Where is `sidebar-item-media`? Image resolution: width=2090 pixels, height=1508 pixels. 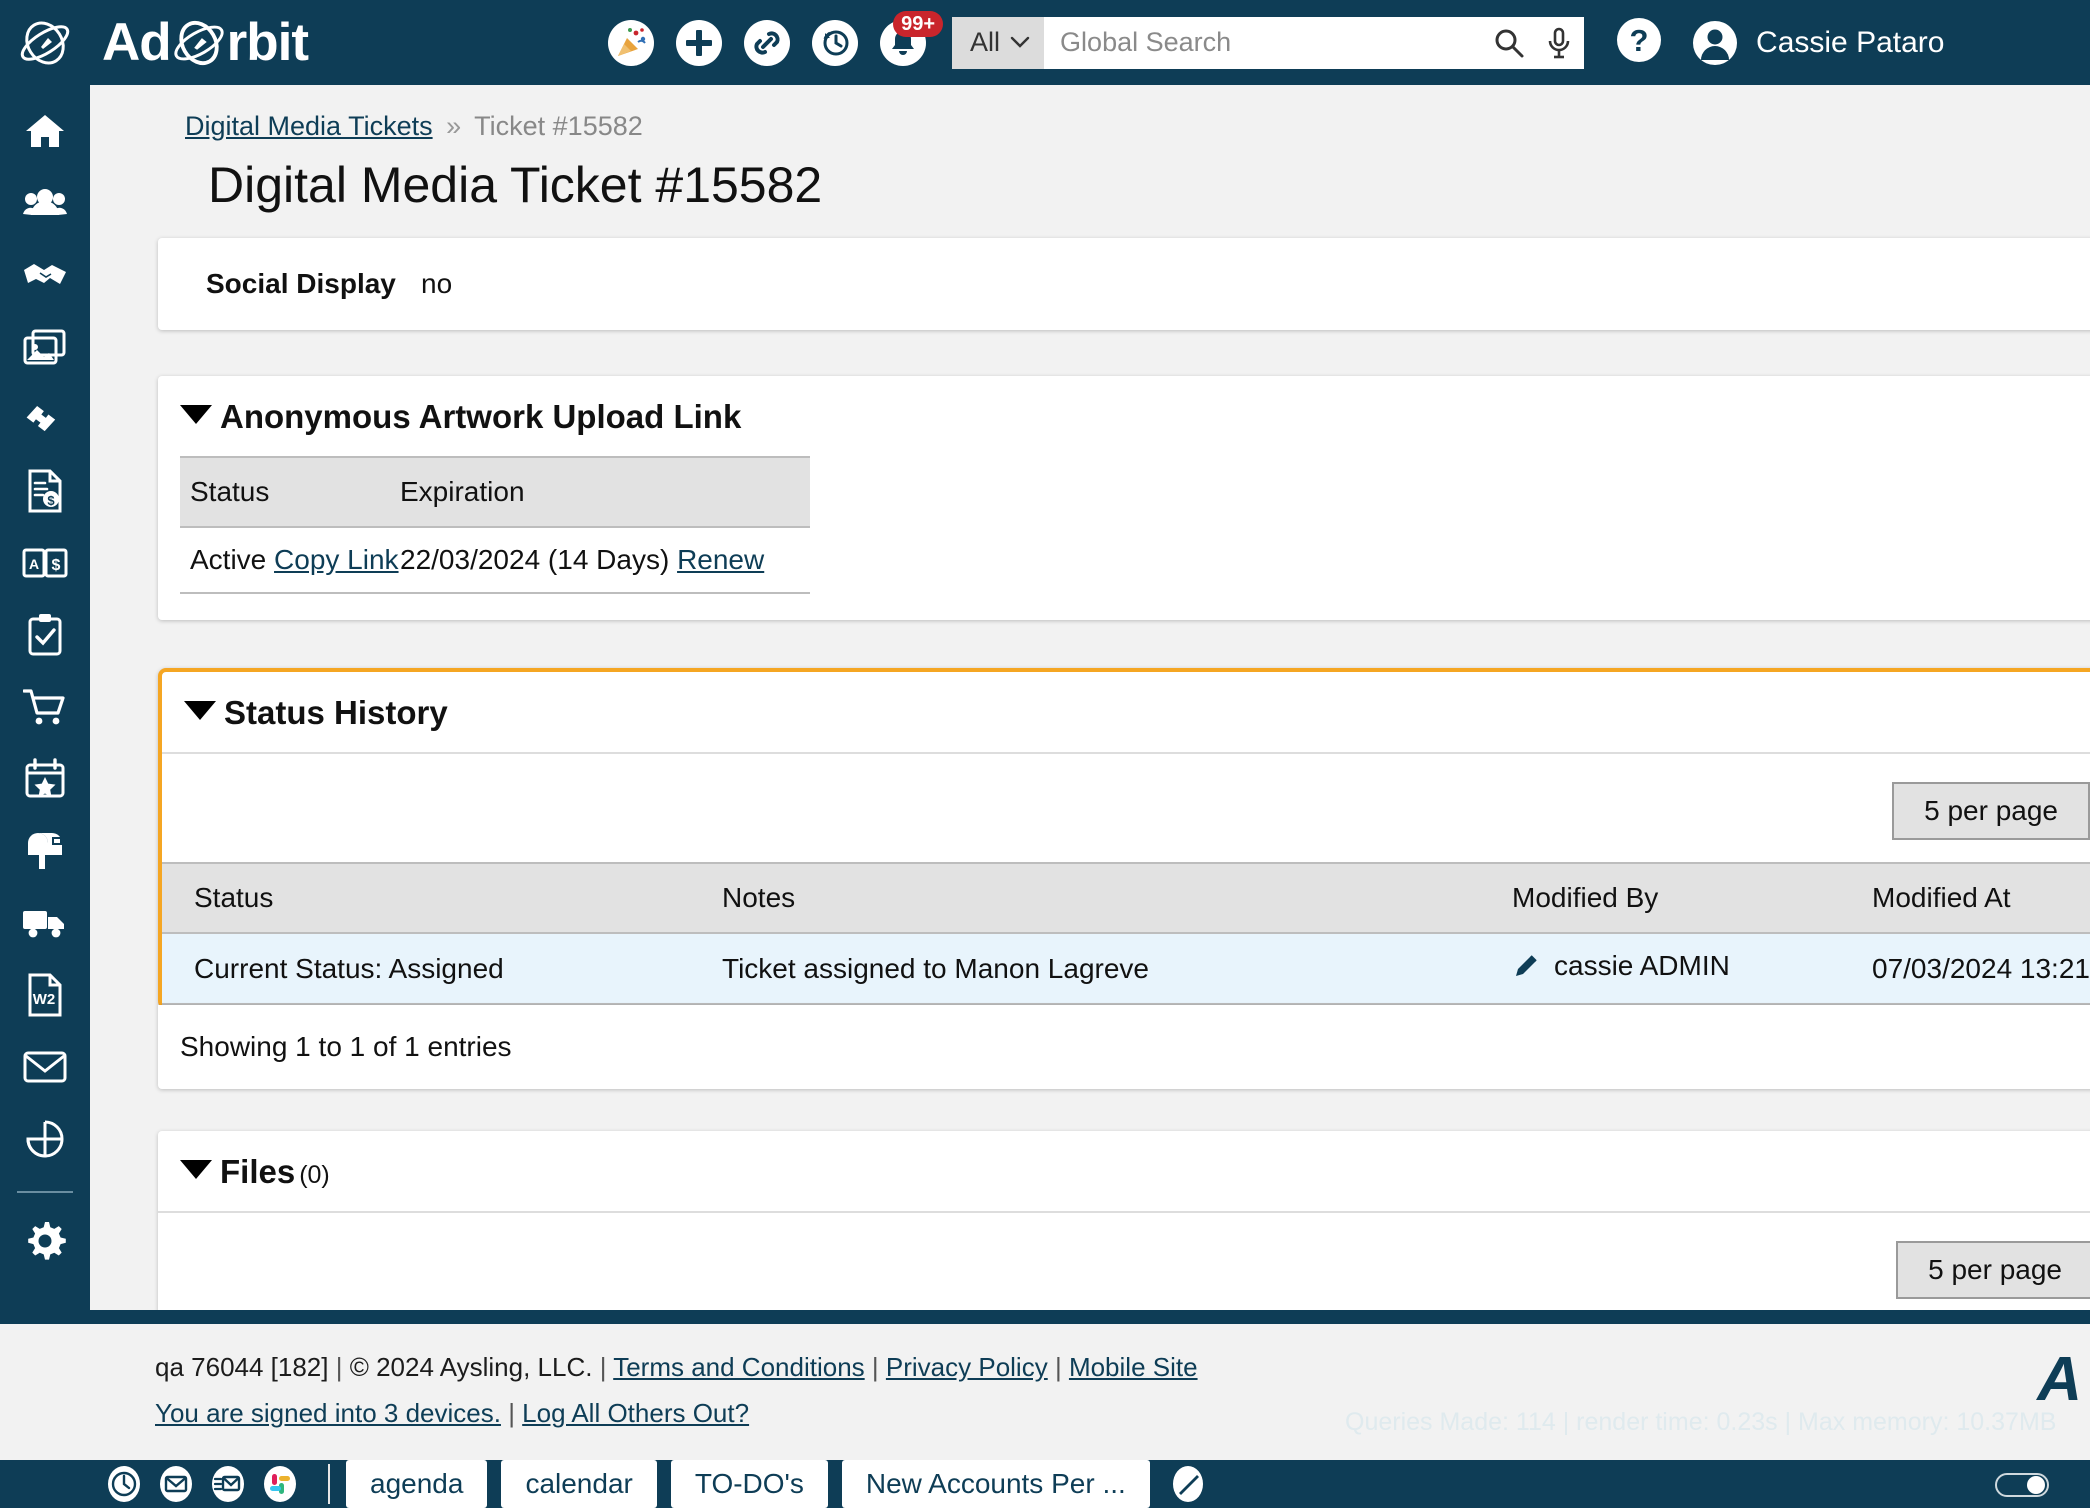 sidebar-item-media is located at coordinates (45, 347).